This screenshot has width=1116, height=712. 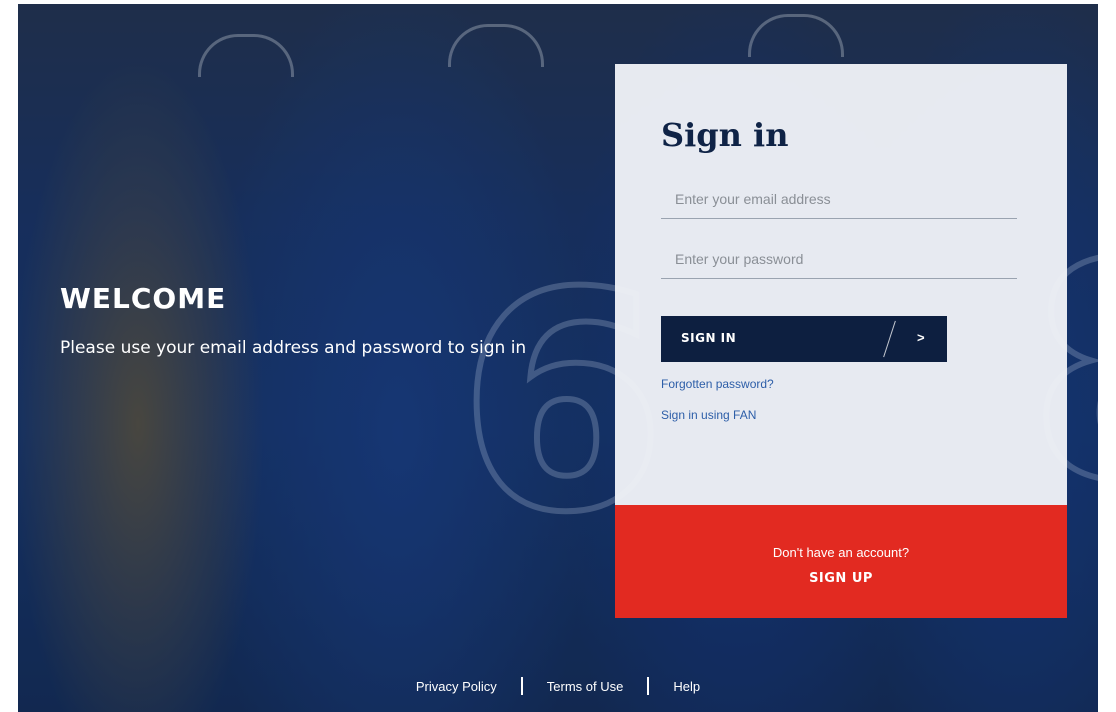 I want to click on email-field, so click(x=839, y=199).